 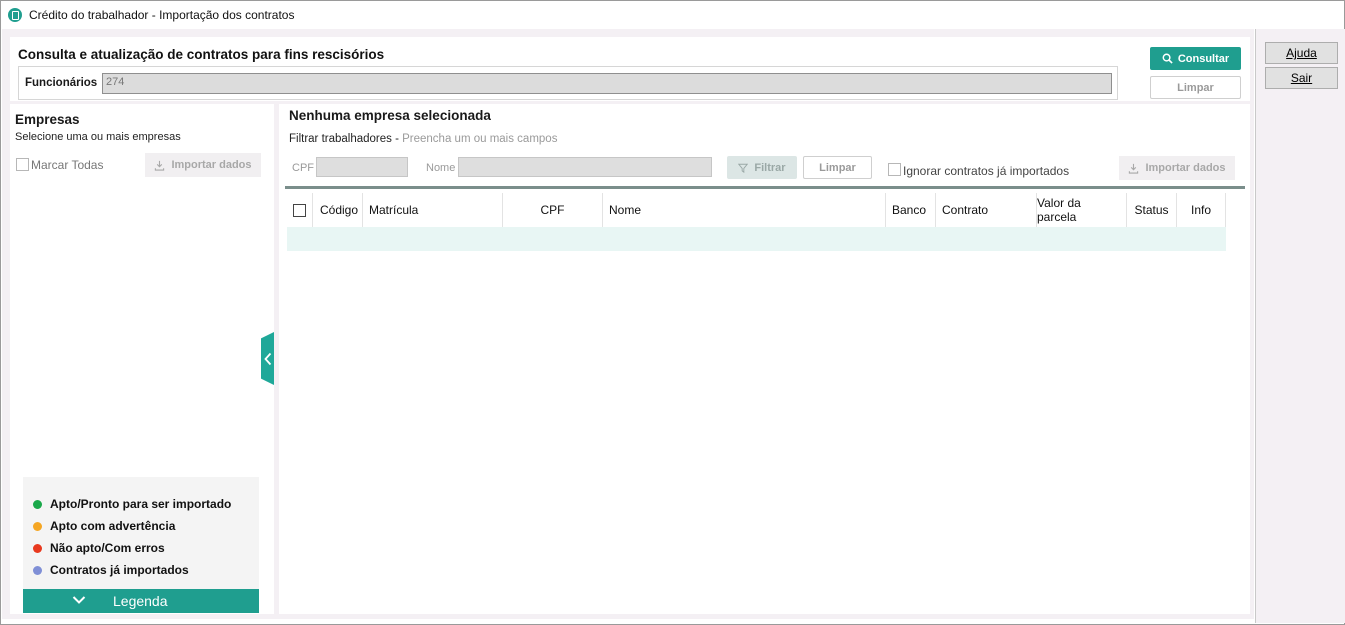 I want to click on workers-import-button: Importar dados, so click(x=1177, y=168).